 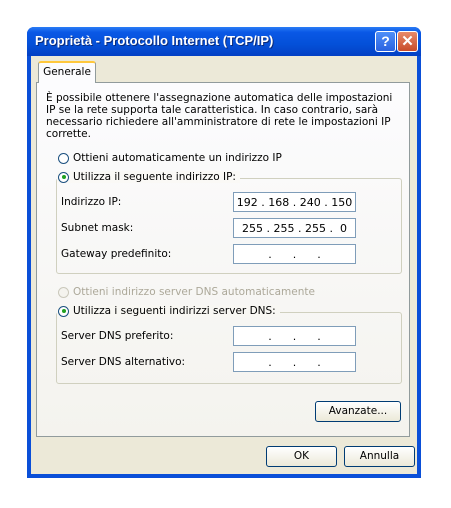 I want to click on gateway-input: . . ., so click(x=294, y=254).